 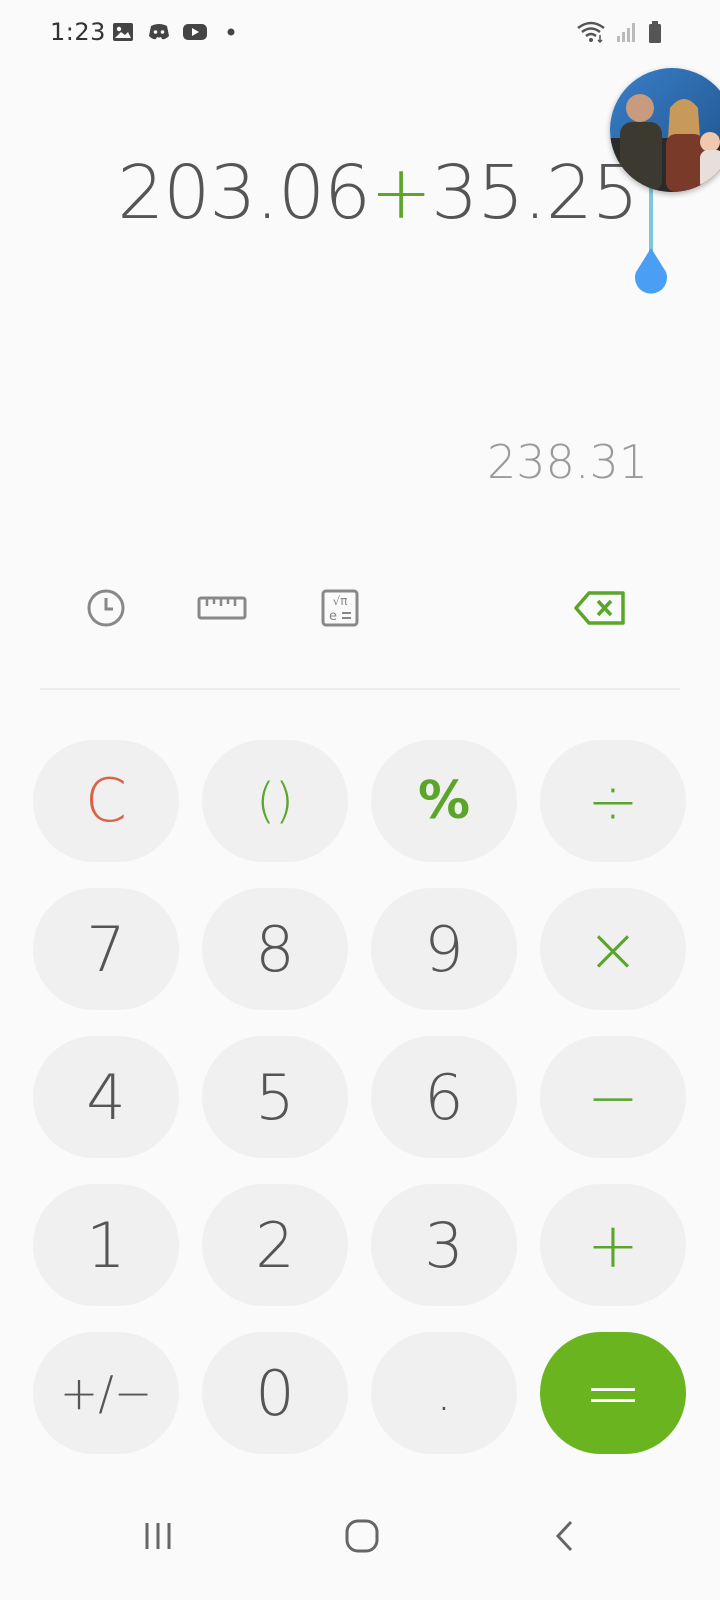 What do you see at coordinates (535, 193) in the screenshot?
I see `operand-2: 35.25` at bounding box center [535, 193].